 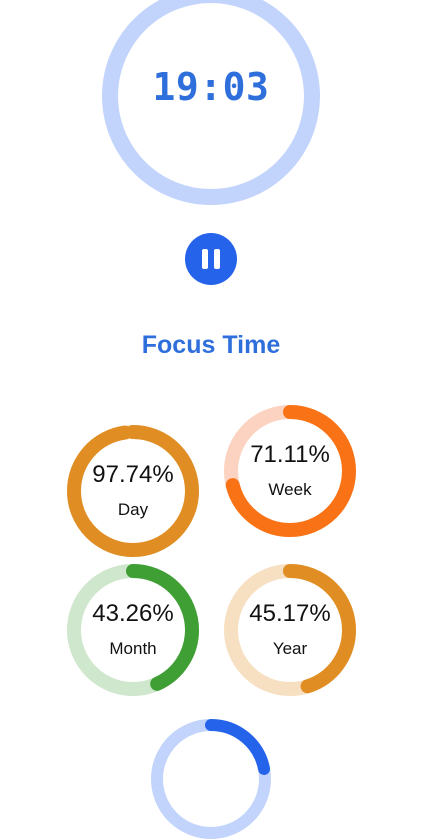 I want to click on progress-ring-day, so click(x=133, y=491).